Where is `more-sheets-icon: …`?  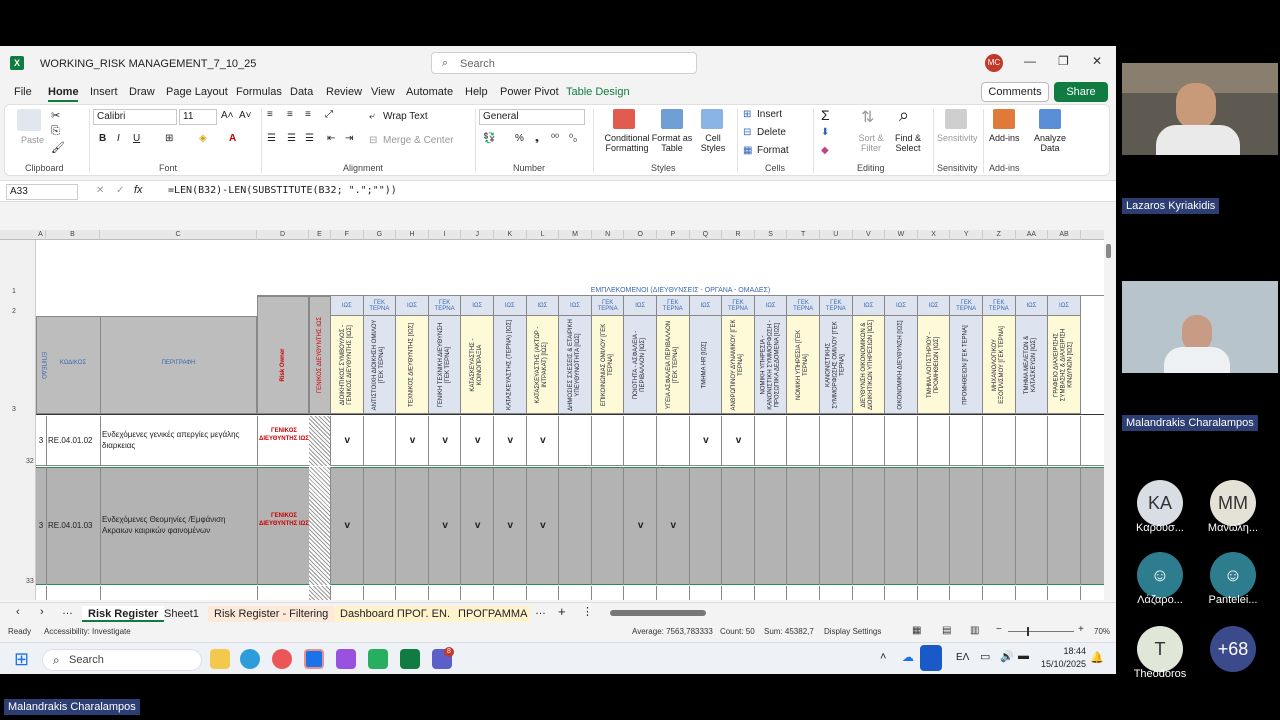
more-sheets-icon: … is located at coordinates (67, 611).